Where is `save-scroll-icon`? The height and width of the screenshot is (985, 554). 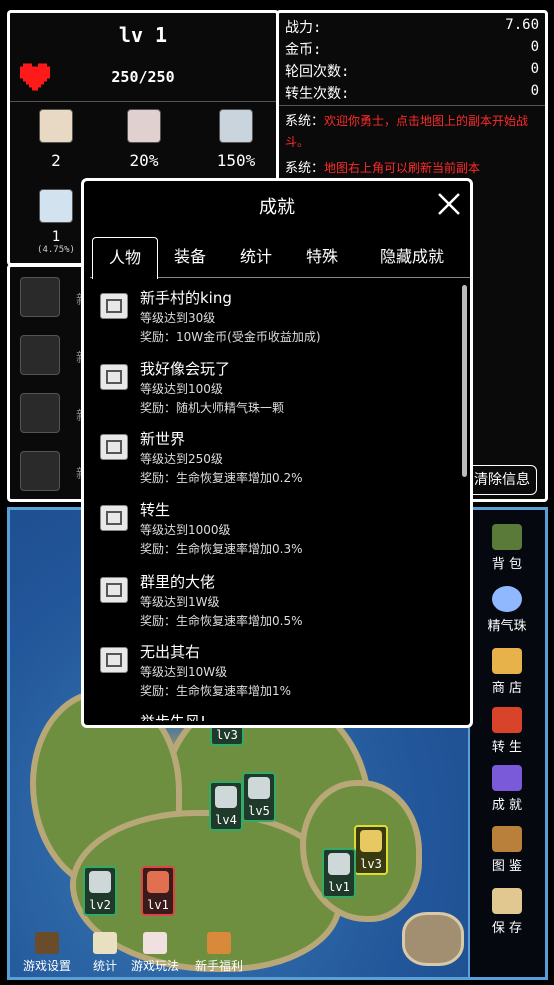
save-scroll-icon is located at coordinates (507, 901).